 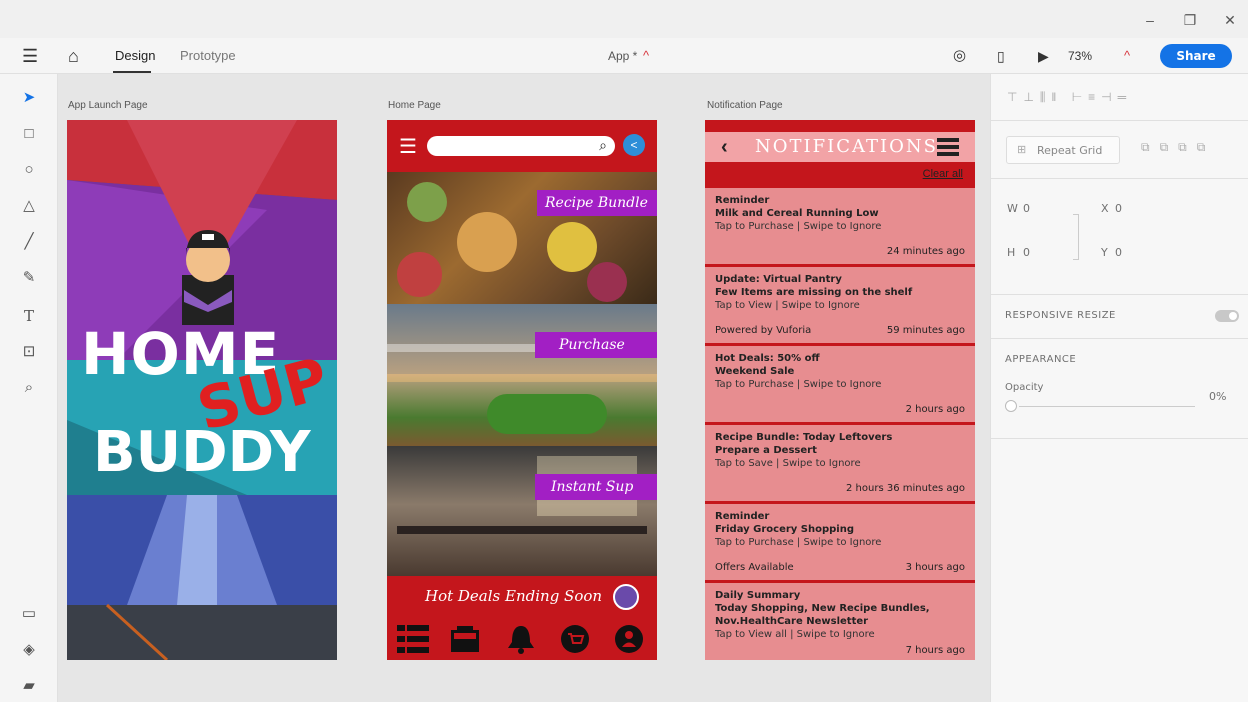 What do you see at coordinates (413, 639) in the screenshot?
I see `list-icon` at bounding box center [413, 639].